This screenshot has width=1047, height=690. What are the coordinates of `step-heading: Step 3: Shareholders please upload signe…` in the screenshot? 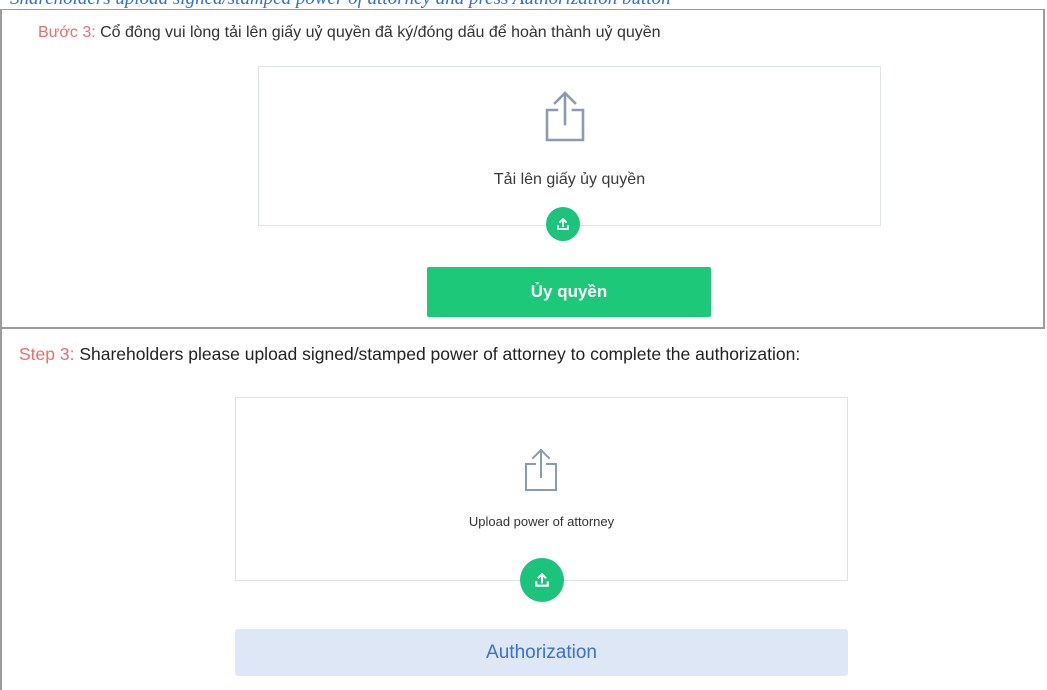 It's located at (409, 354).